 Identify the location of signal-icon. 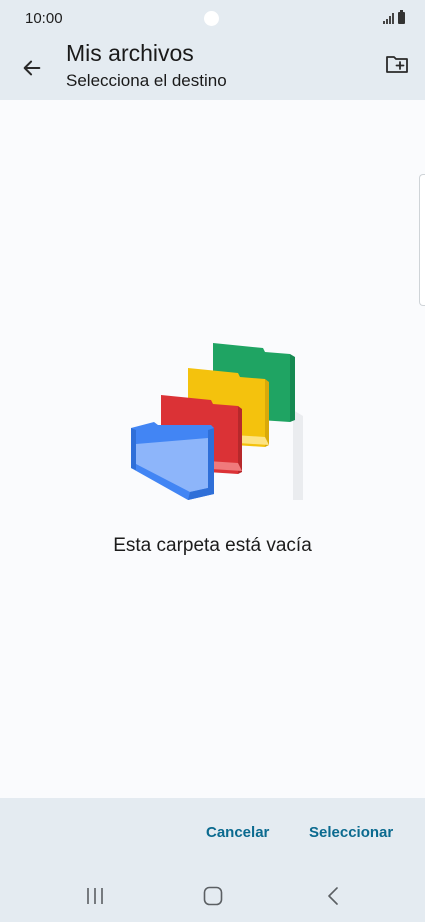
(388, 18).